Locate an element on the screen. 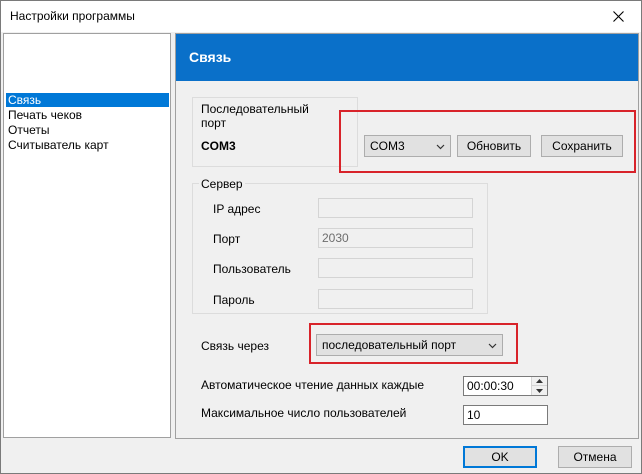  spin-buttons is located at coordinates (539, 386).